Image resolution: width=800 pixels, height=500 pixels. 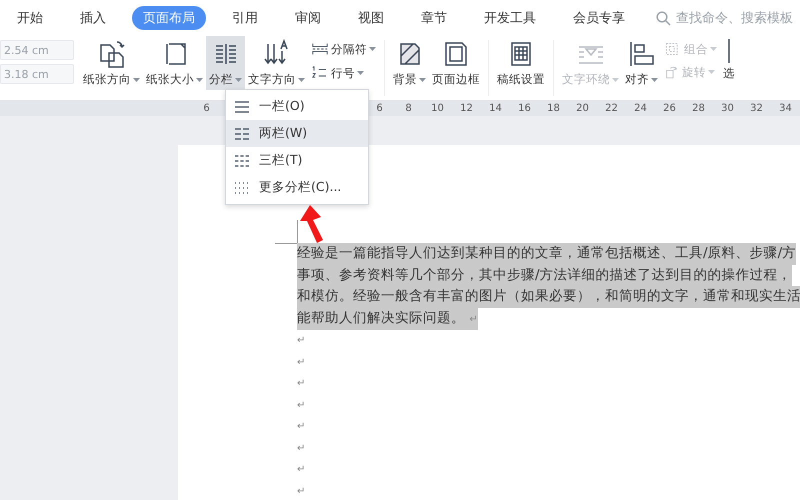 What do you see at coordinates (727, 108) in the screenshot?
I see `ruler-number: 30` at bounding box center [727, 108].